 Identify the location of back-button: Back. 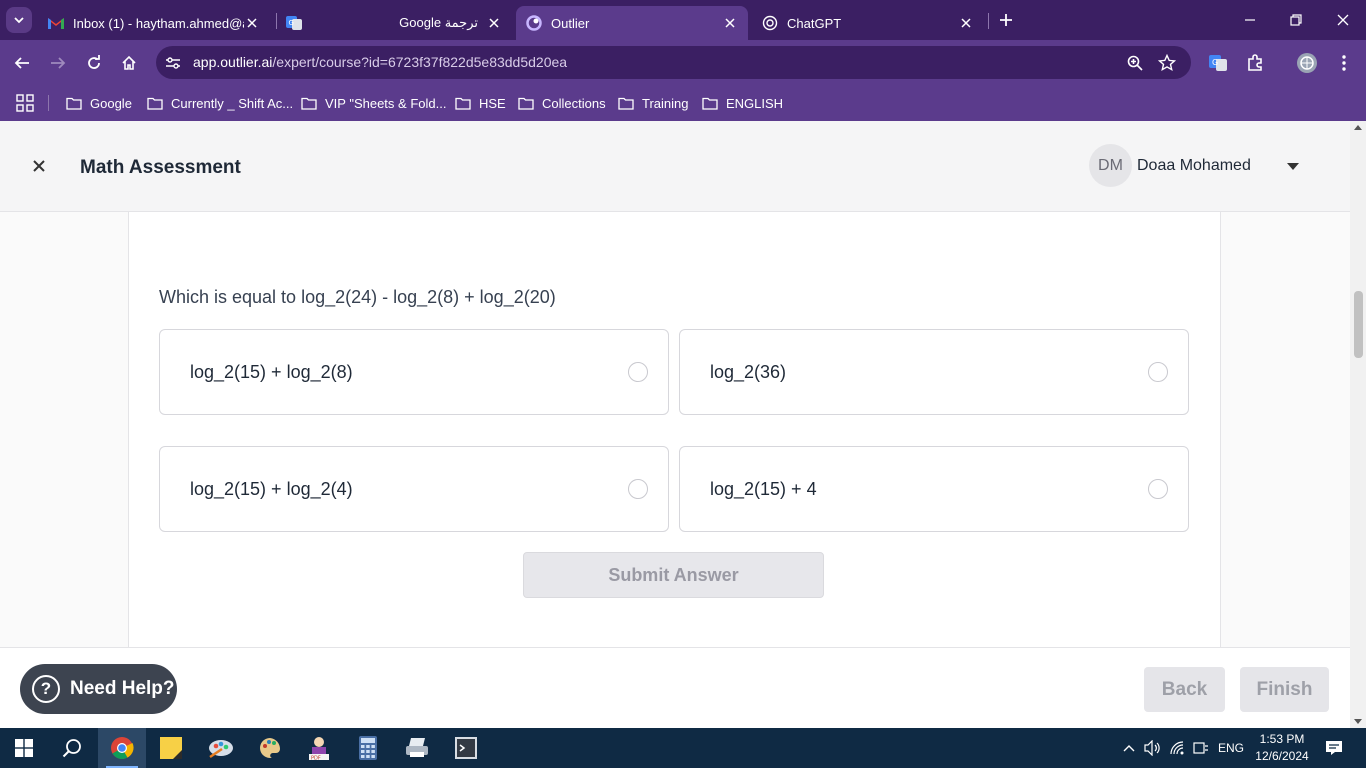
(1184, 689).